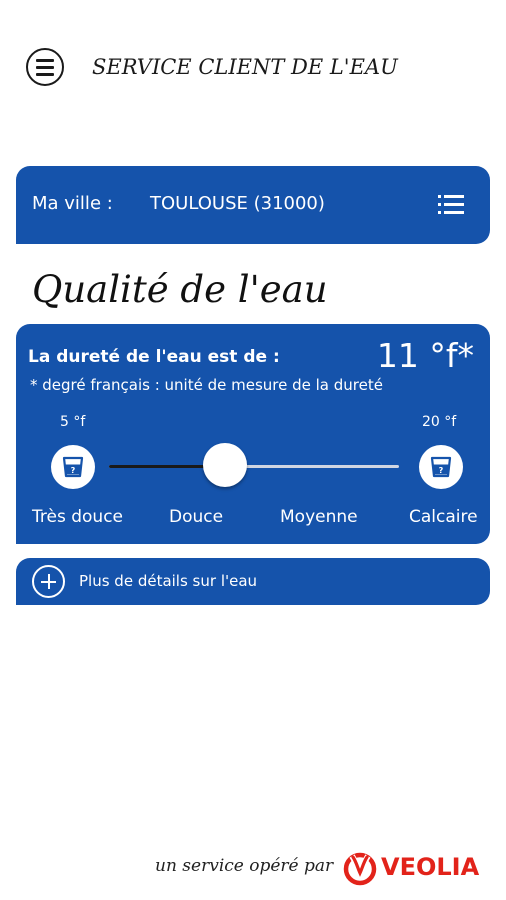  What do you see at coordinates (48, 581) in the screenshot?
I see `plus-circle-icon` at bounding box center [48, 581].